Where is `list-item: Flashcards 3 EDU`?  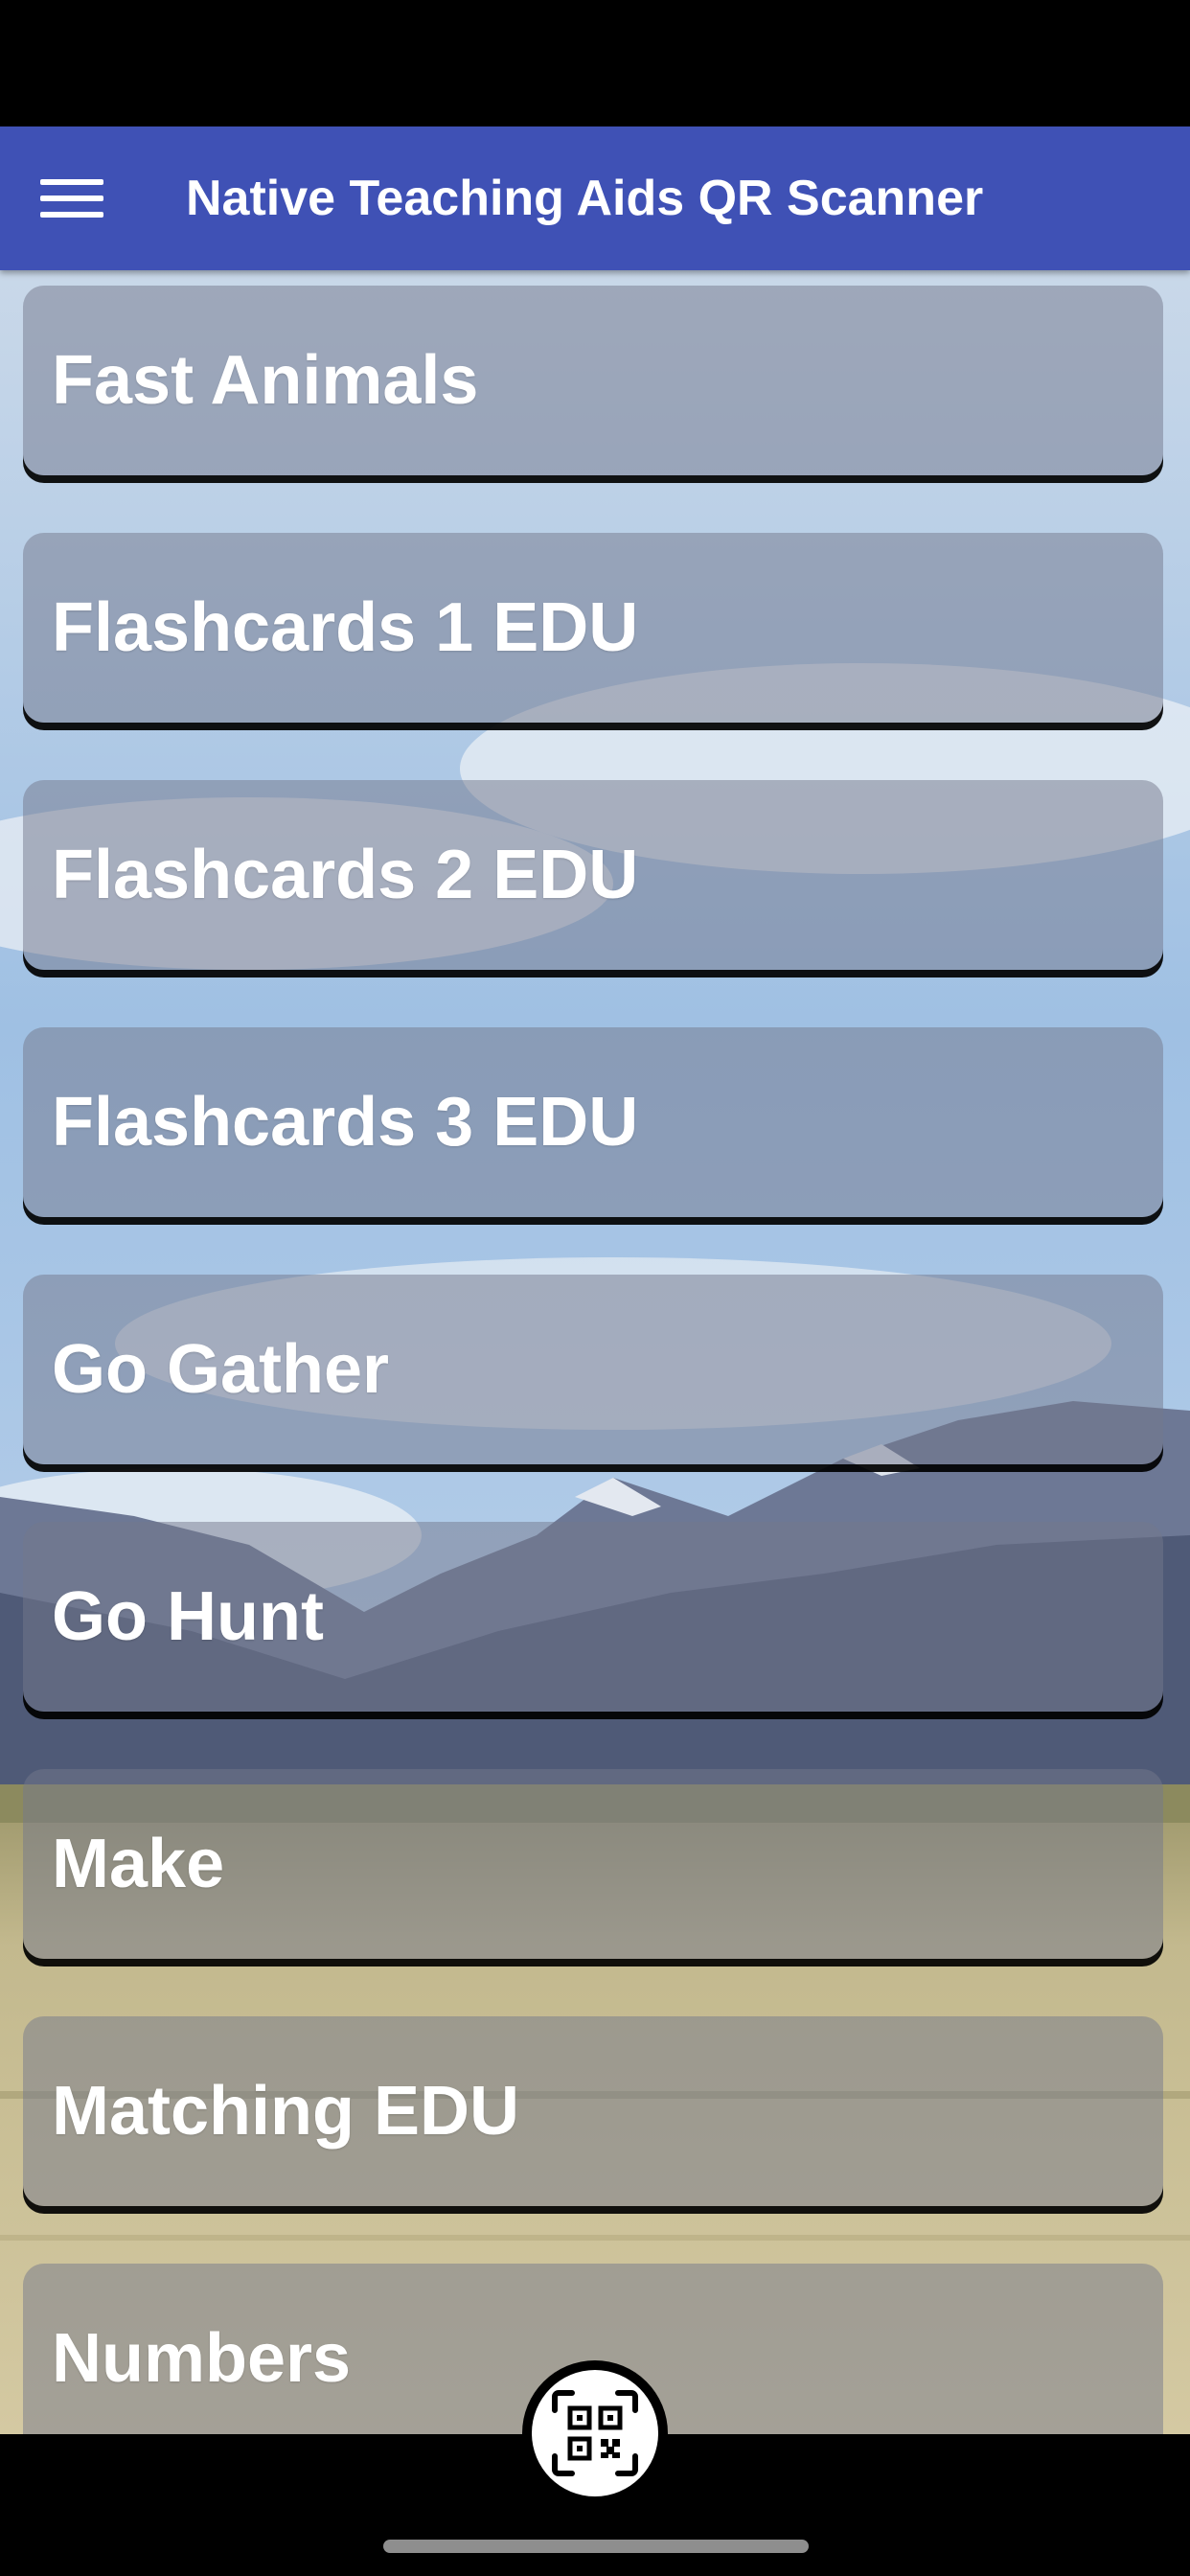 list-item: Flashcards 3 EDU is located at coordinates (593, 1122).